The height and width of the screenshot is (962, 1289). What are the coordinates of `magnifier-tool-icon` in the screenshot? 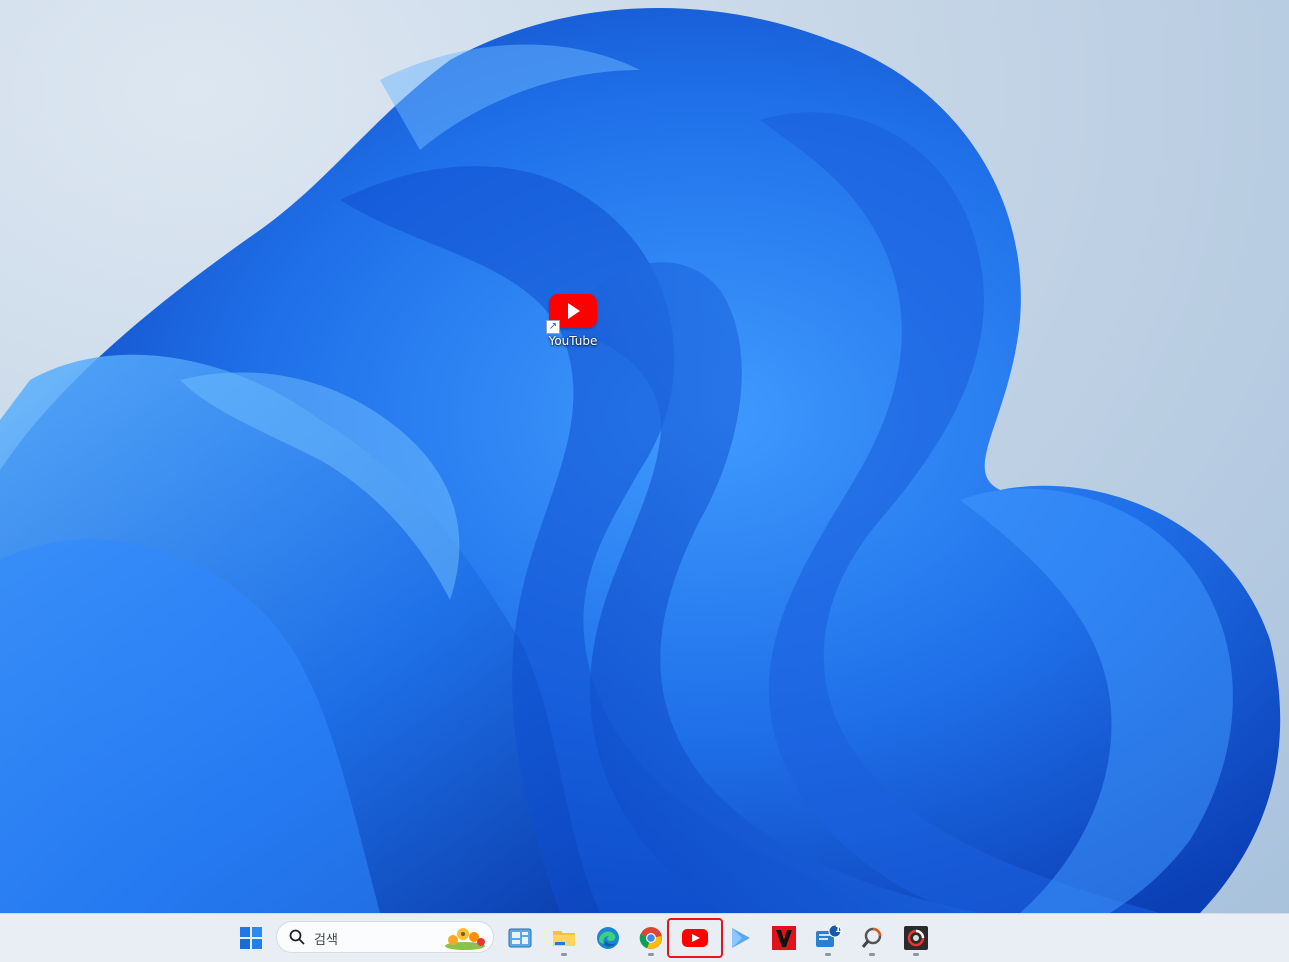 It's located at (871, 937).